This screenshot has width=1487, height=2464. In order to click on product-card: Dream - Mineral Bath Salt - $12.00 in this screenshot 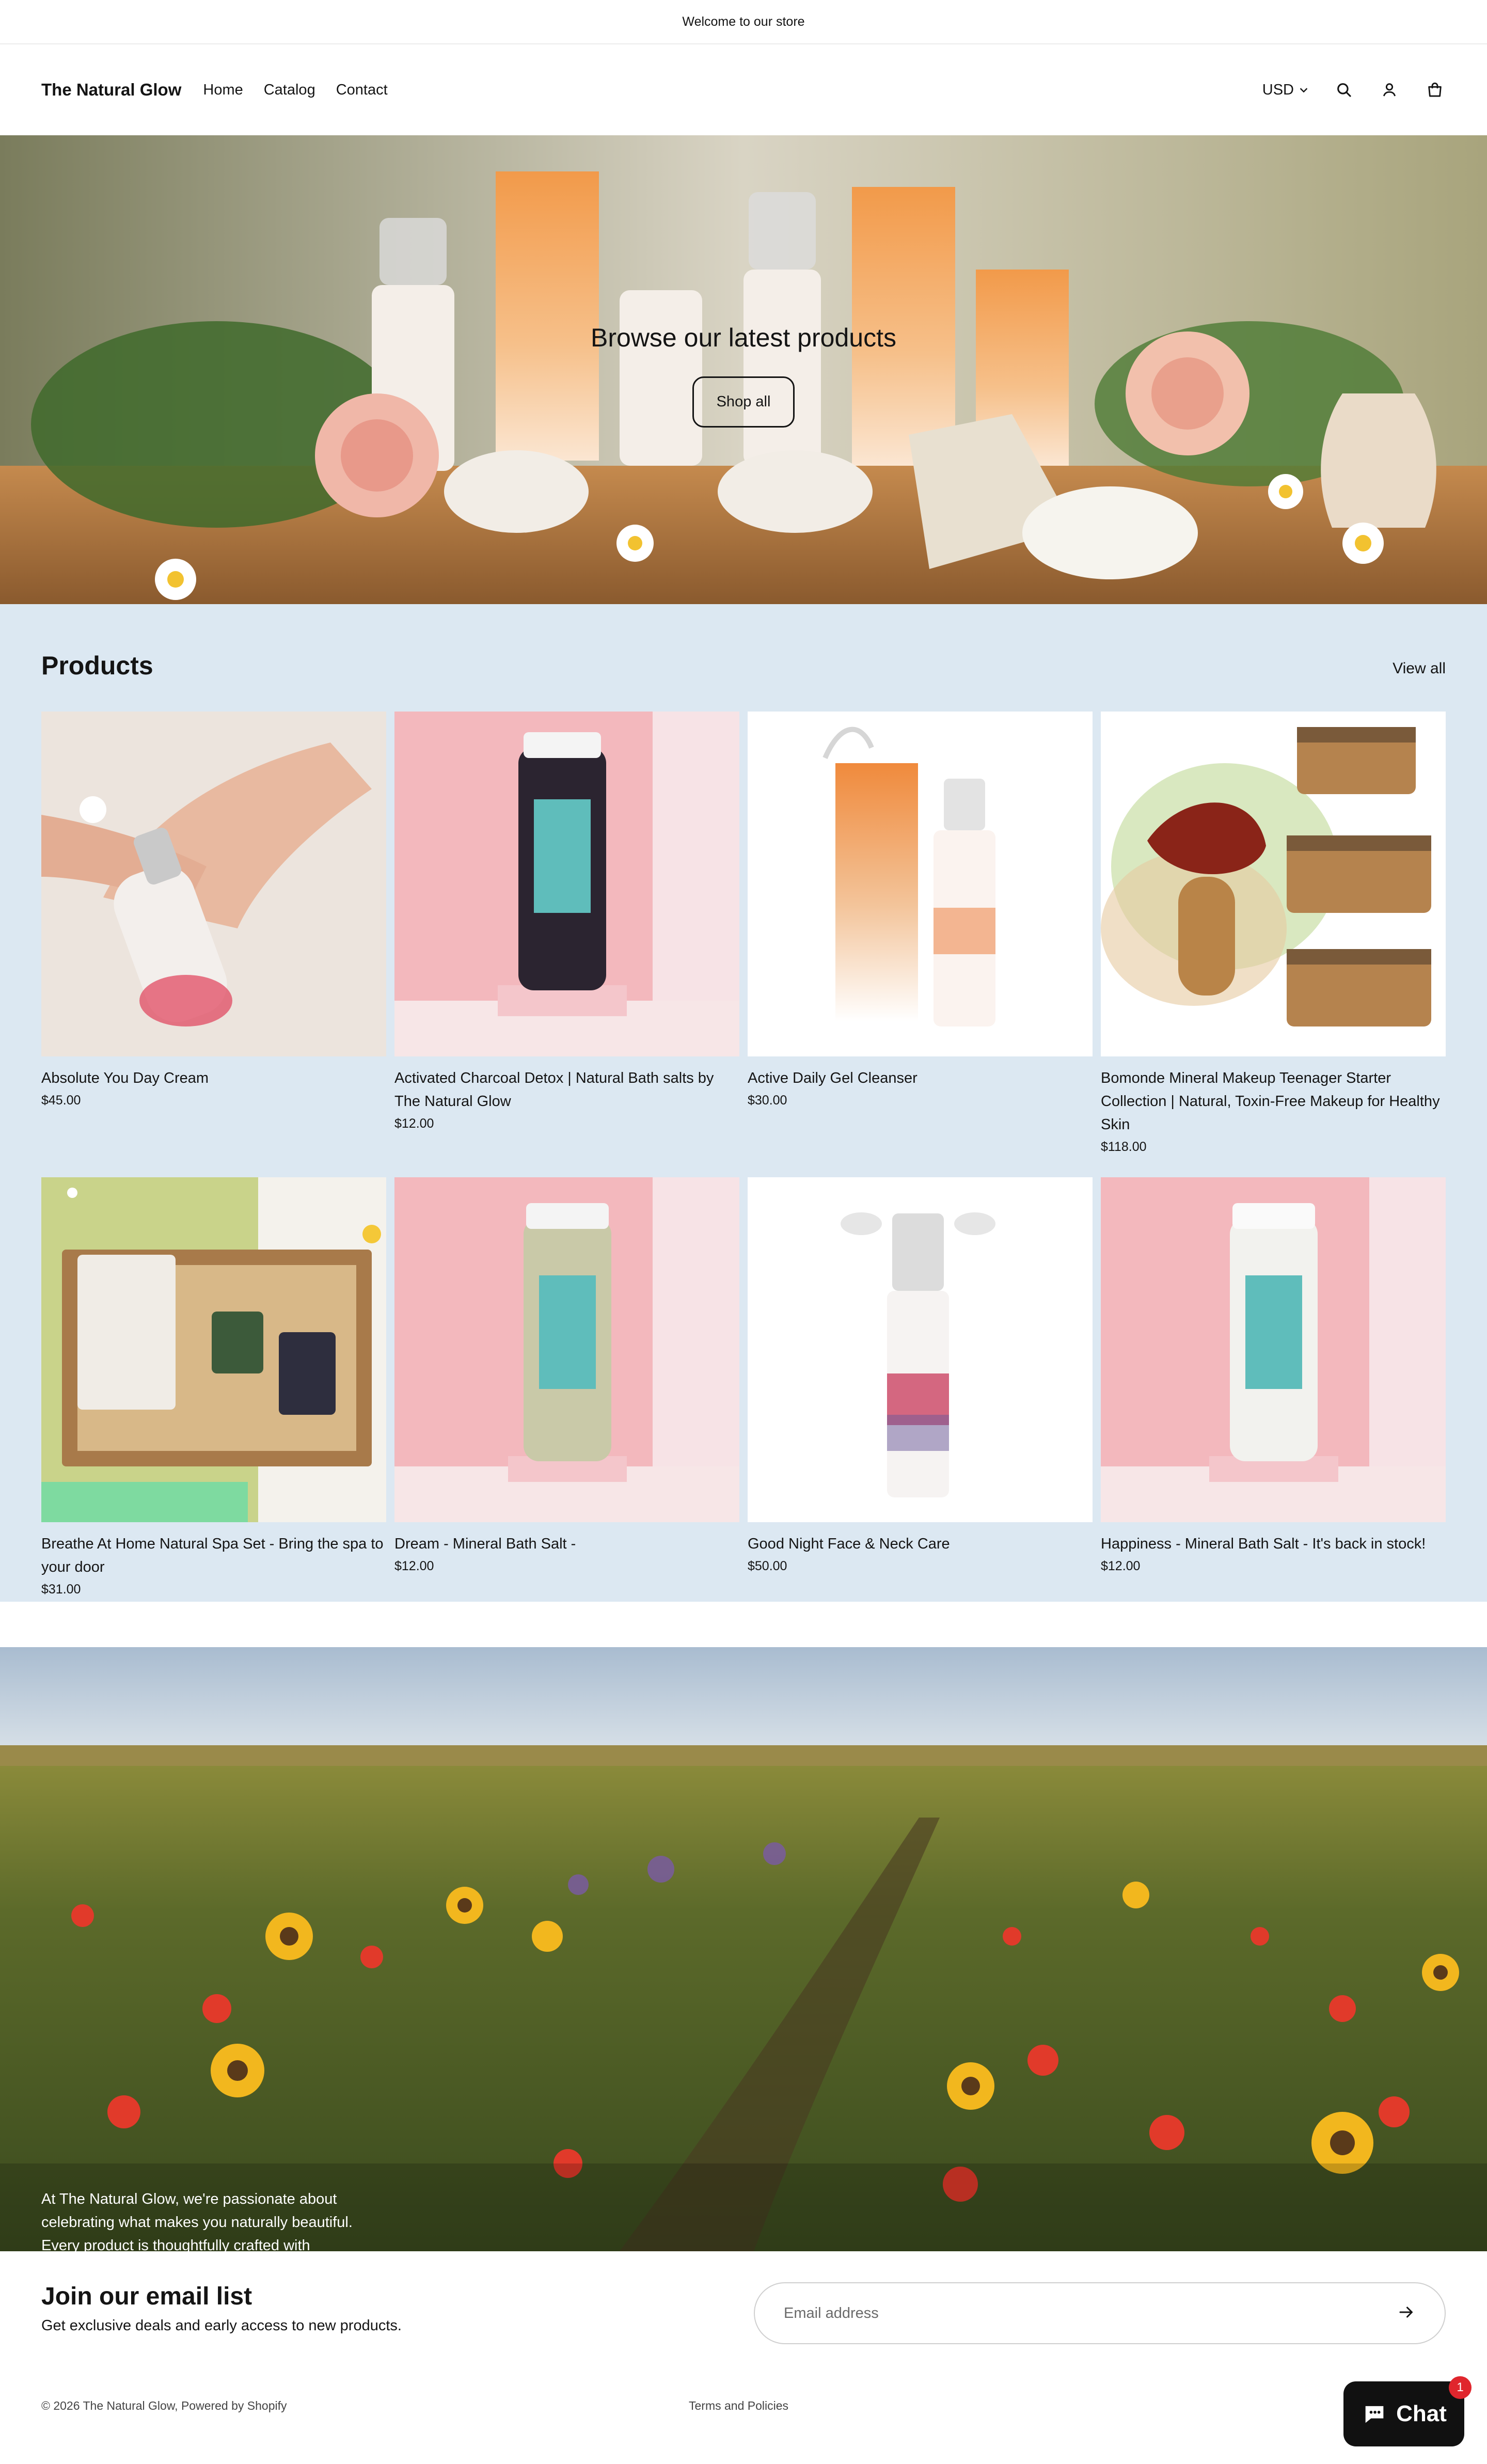, I will do `click(566, 1410)`.